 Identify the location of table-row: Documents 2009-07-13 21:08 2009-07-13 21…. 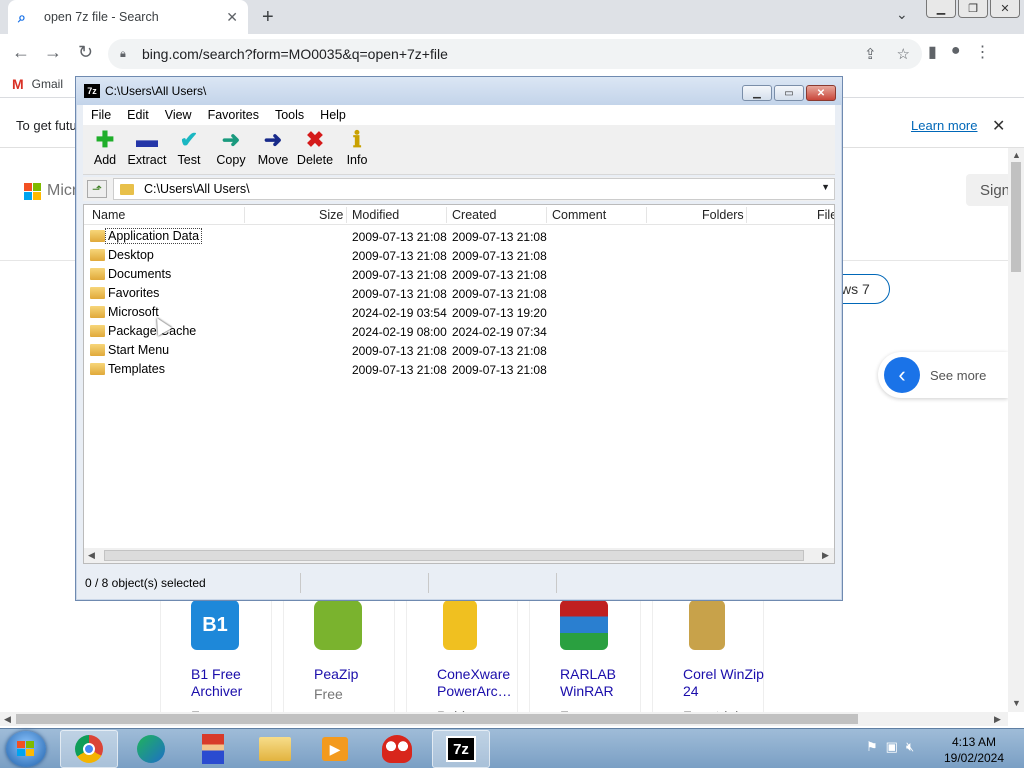
(459, 274).